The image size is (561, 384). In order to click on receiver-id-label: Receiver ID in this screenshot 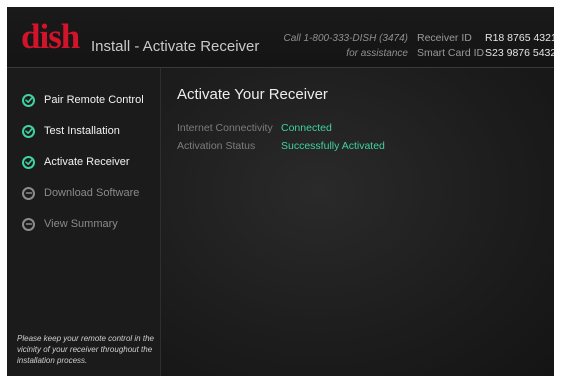, I will do `click(444, 38)`.